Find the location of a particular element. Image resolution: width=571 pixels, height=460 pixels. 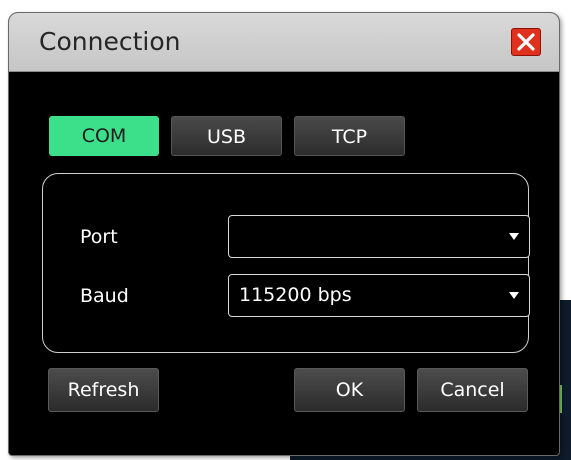

ok-button: OK is located at coordinates (349, 390).